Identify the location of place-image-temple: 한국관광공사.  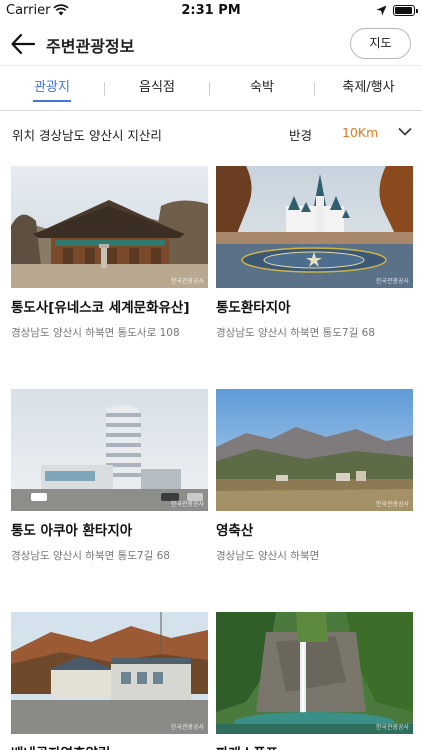
(109, 227).